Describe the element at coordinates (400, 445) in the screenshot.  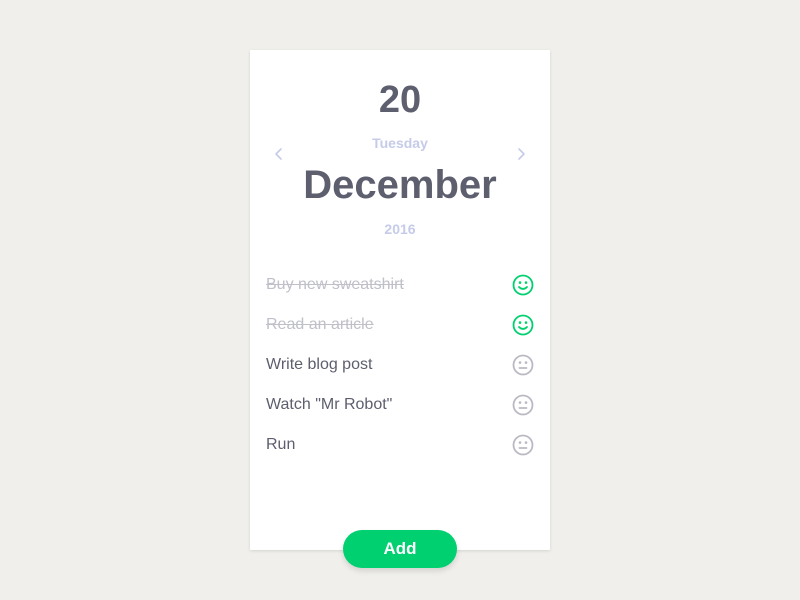
I see `task-item: Run` at that location.